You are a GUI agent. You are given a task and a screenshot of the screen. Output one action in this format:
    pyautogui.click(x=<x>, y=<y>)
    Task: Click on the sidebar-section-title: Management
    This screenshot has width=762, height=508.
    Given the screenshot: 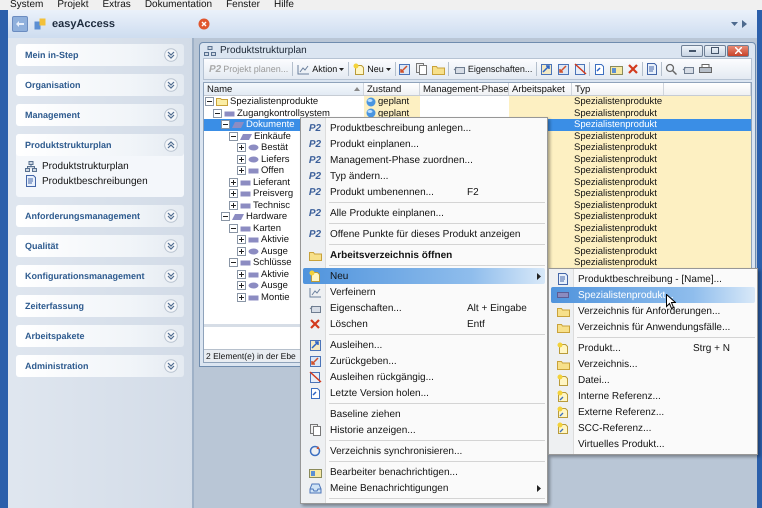 What is the action you would take?
    pyautogui.click(x=52, y=115)
    